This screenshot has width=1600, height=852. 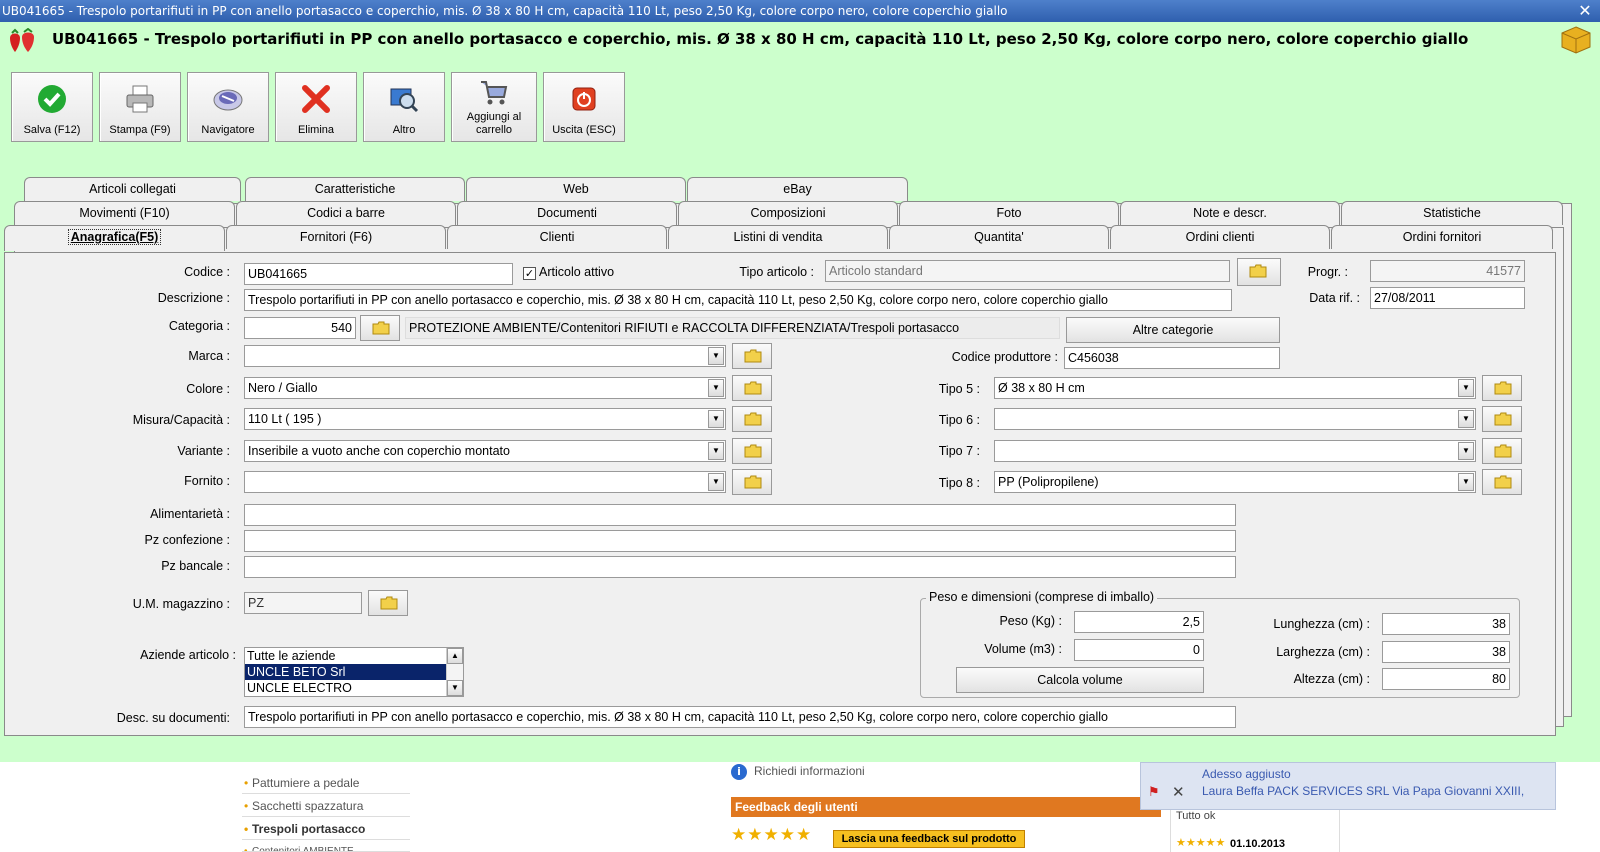 I want to click on tab-ordini-fornitori: Ordini fornitori, so click(x=1442, y=237).